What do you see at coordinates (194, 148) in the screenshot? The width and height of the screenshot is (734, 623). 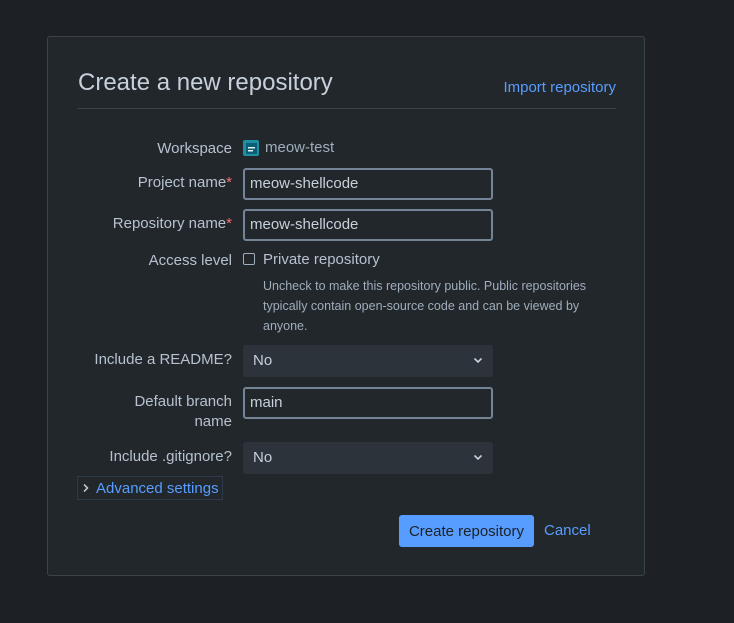 I see `workspace-label: Workspace` at bounding box center [194, 148].